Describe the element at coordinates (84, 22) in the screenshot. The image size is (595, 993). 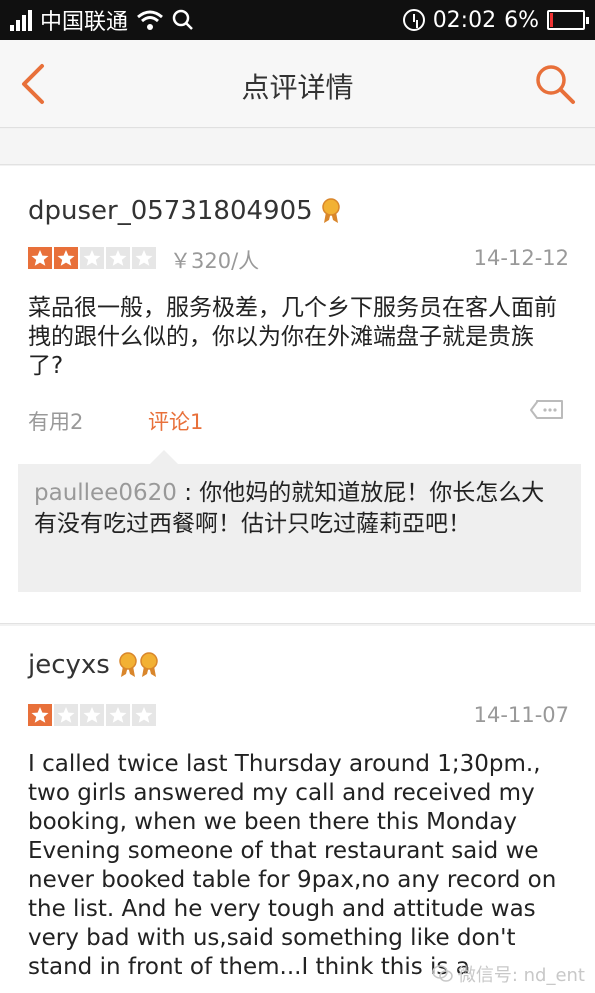
I see `carrier-label: 中国联通` at that location.